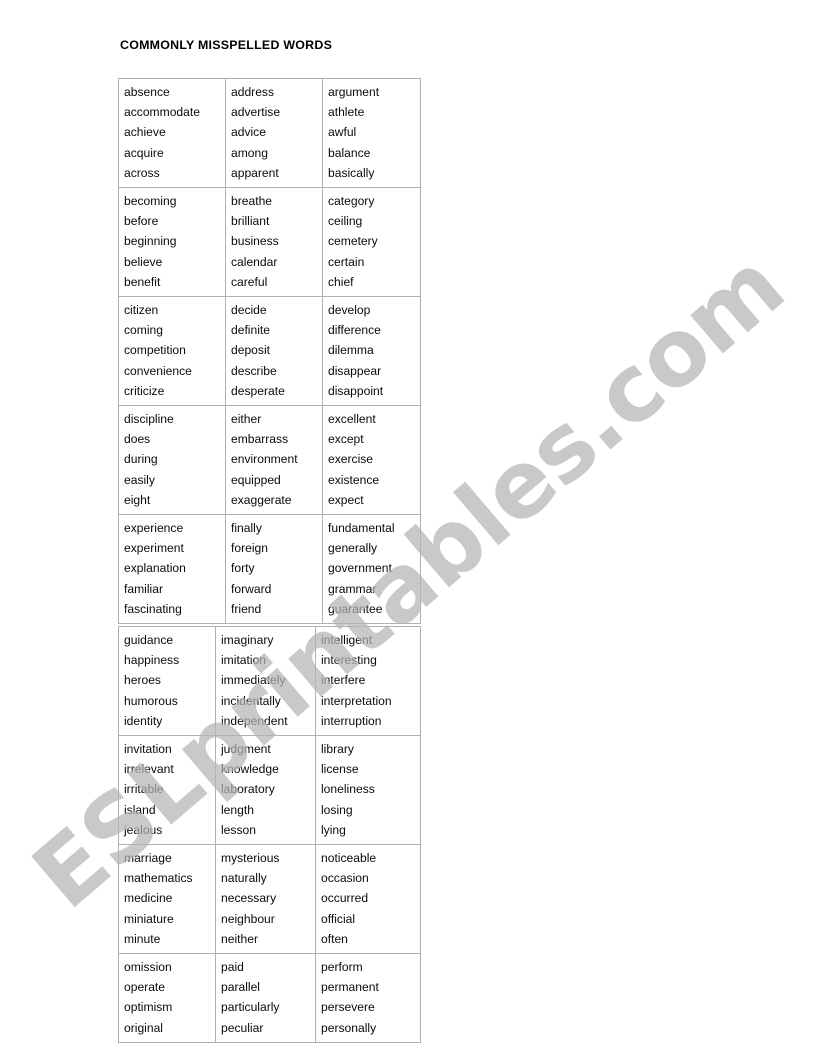  What do you see at coordinates (360, 568) in the screenshot?
I see `word-item: government` at bounding box center [360, 568].